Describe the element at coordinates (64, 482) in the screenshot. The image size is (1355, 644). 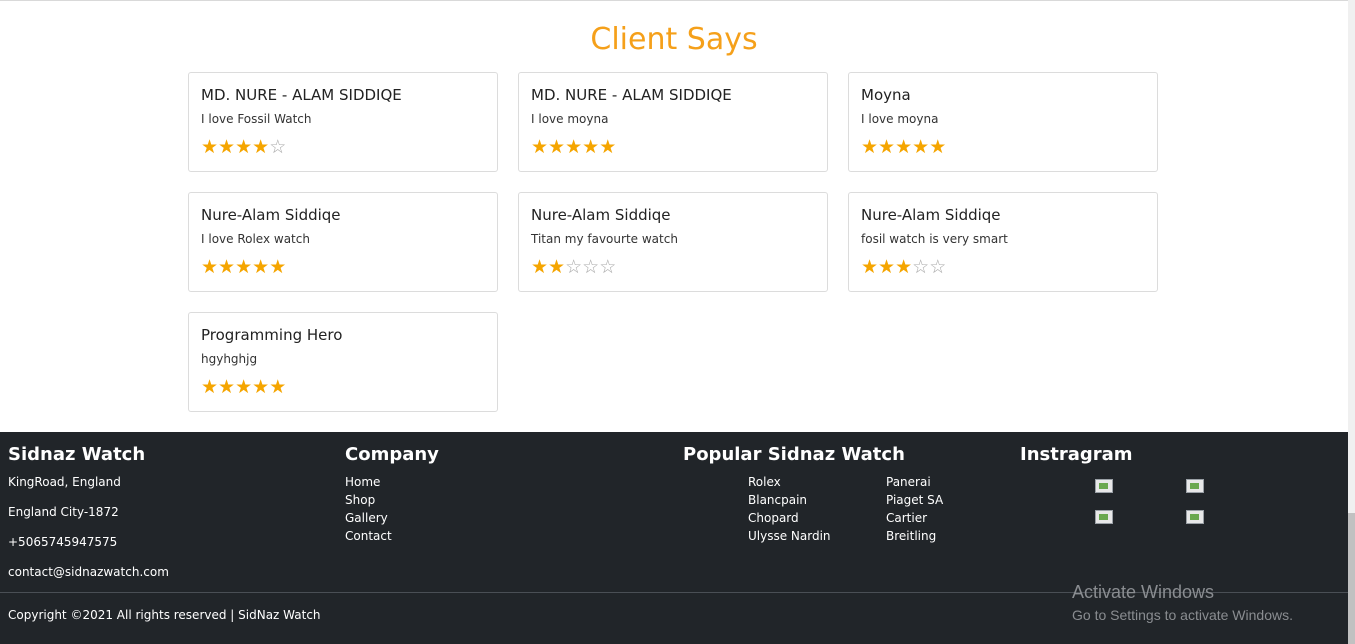
I see `footer-address-line: KingRoad, England` at that location.